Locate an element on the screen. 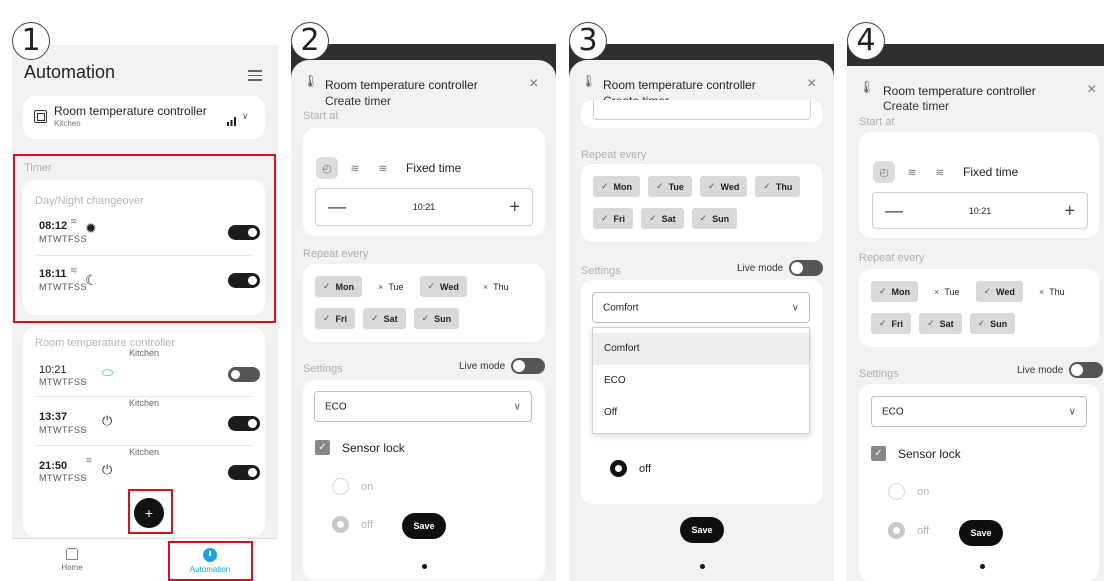  mode-select-value: Comfort is located at coordinates (621, 307).